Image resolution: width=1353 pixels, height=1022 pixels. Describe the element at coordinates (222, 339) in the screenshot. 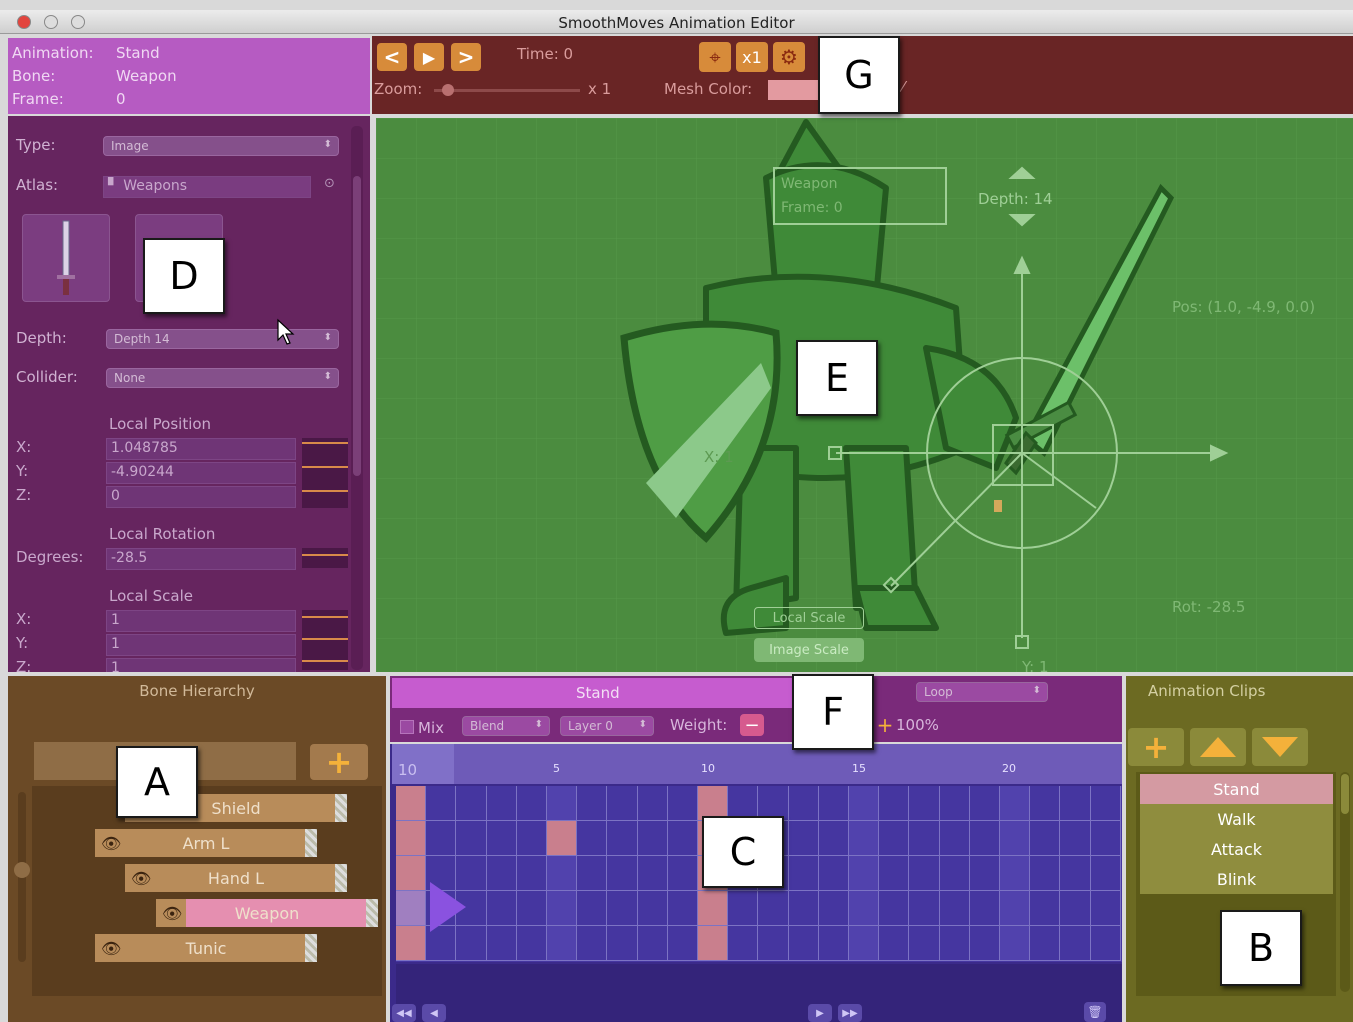

I see `depth-dropdown: Depth 14 ⬍` at that location.